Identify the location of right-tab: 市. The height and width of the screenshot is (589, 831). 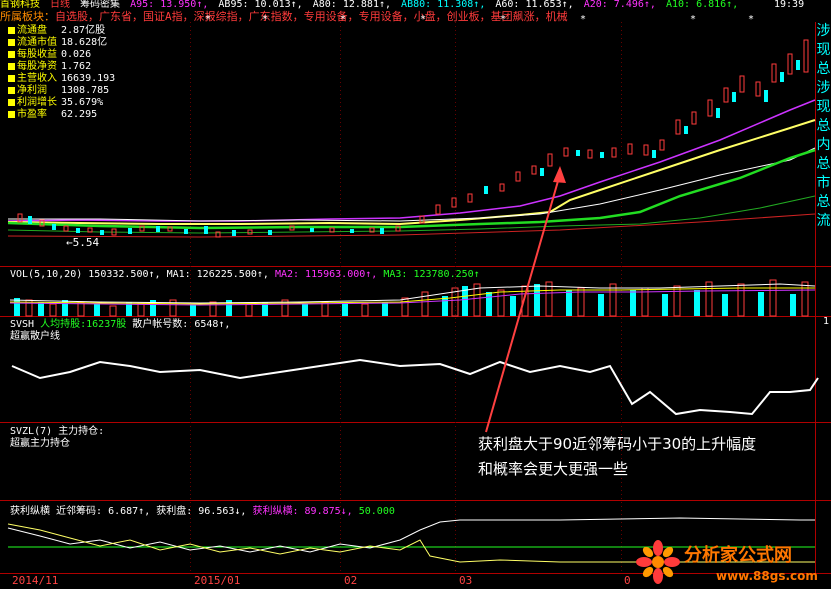
(823, 183).